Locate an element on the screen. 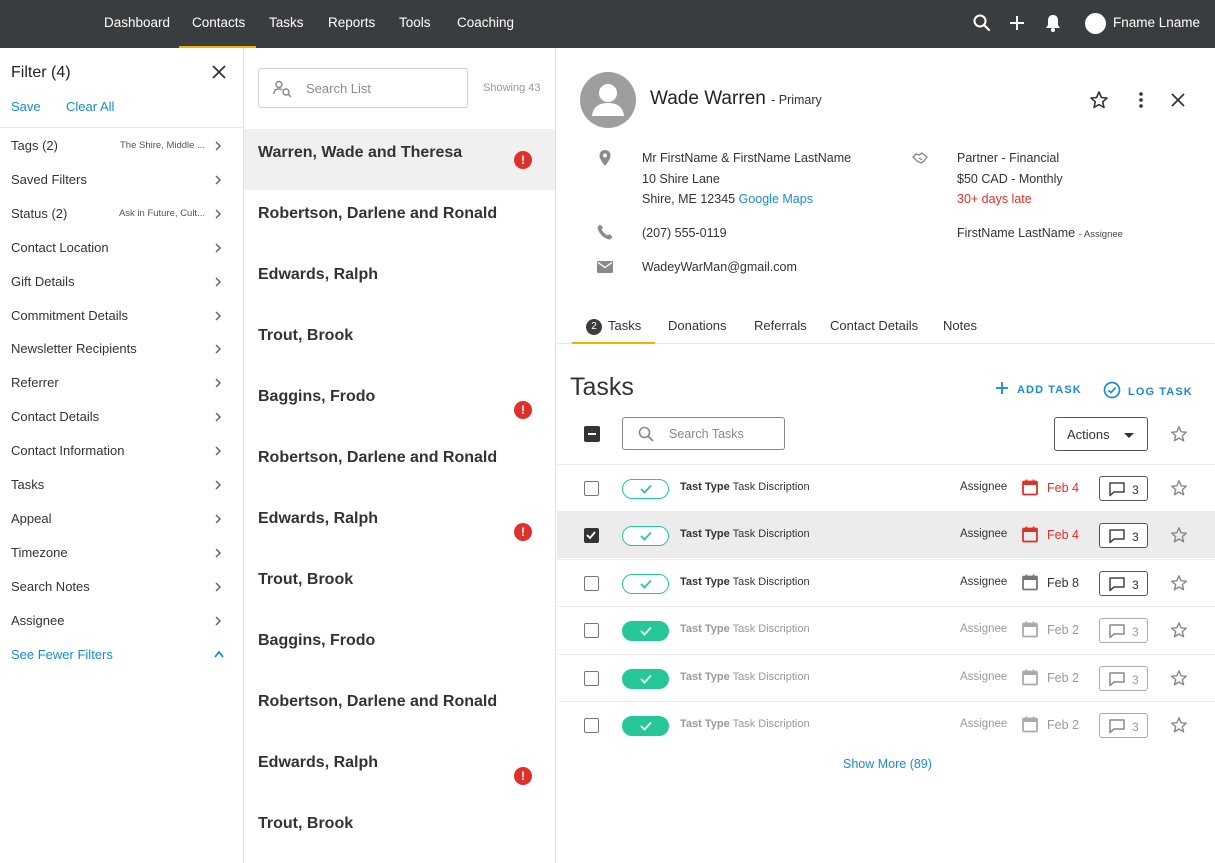 This screenshot has width=1215, height=863. filter-row: Saved Filters is located at coordinates (121, 180).